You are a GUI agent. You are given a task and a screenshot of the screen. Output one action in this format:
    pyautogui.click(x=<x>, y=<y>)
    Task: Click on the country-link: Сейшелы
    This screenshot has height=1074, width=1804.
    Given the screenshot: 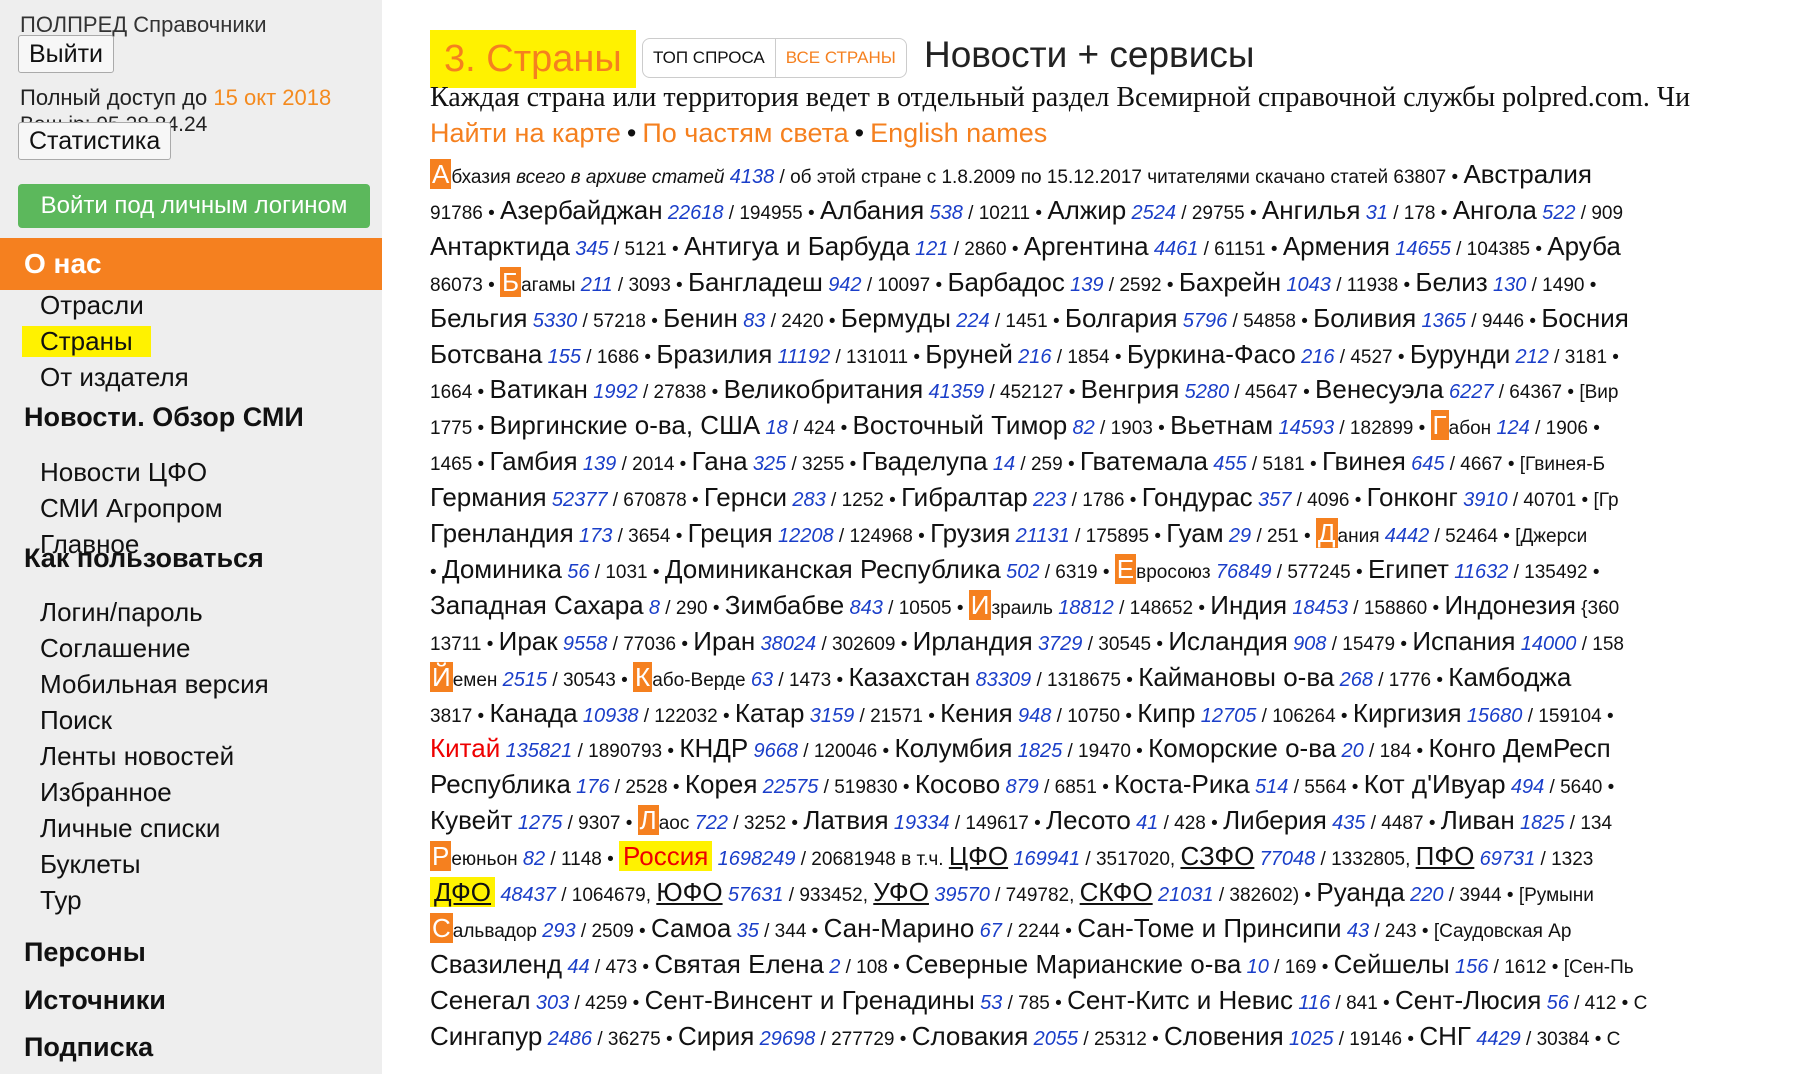 What is the action you would take?
    pyautogui.click(x=1392, y=964)
    